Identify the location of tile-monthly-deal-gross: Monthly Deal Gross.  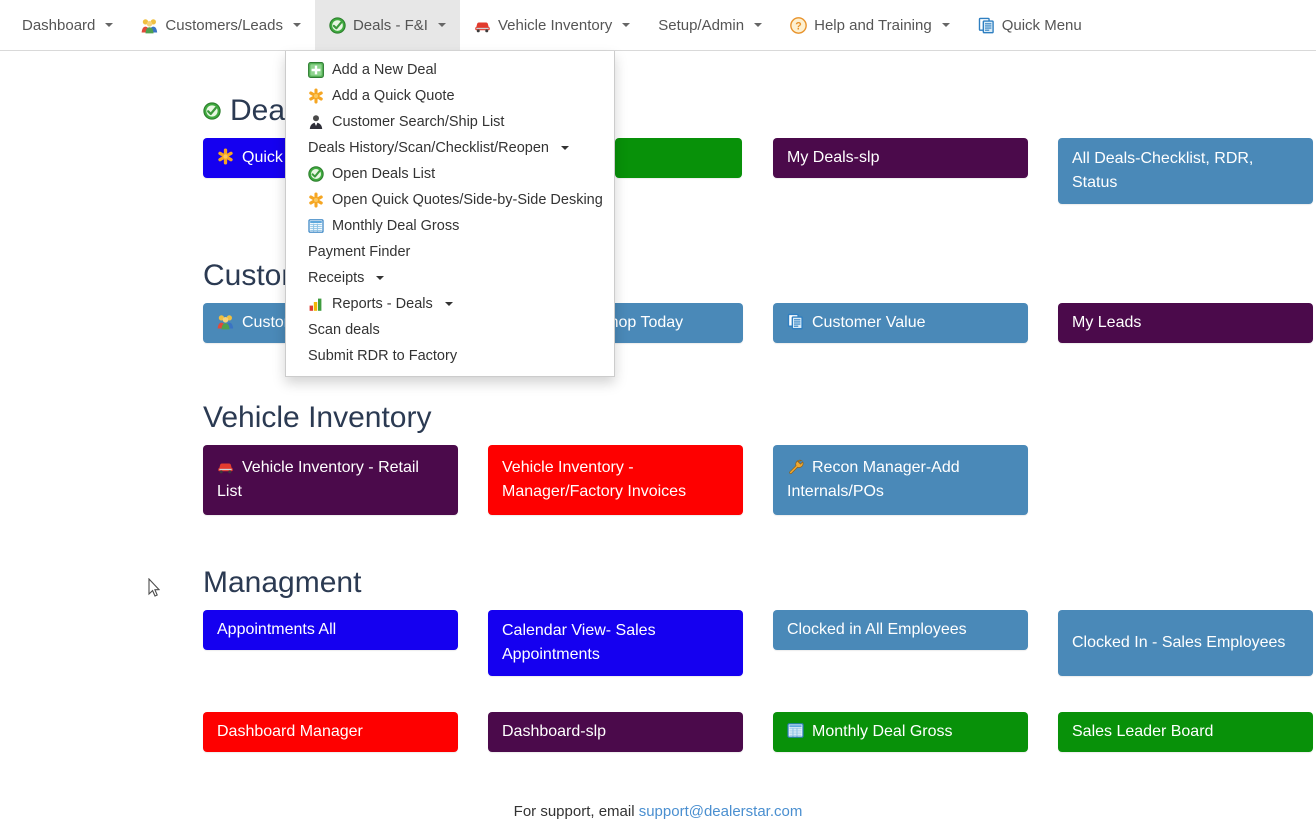
(900, 732).